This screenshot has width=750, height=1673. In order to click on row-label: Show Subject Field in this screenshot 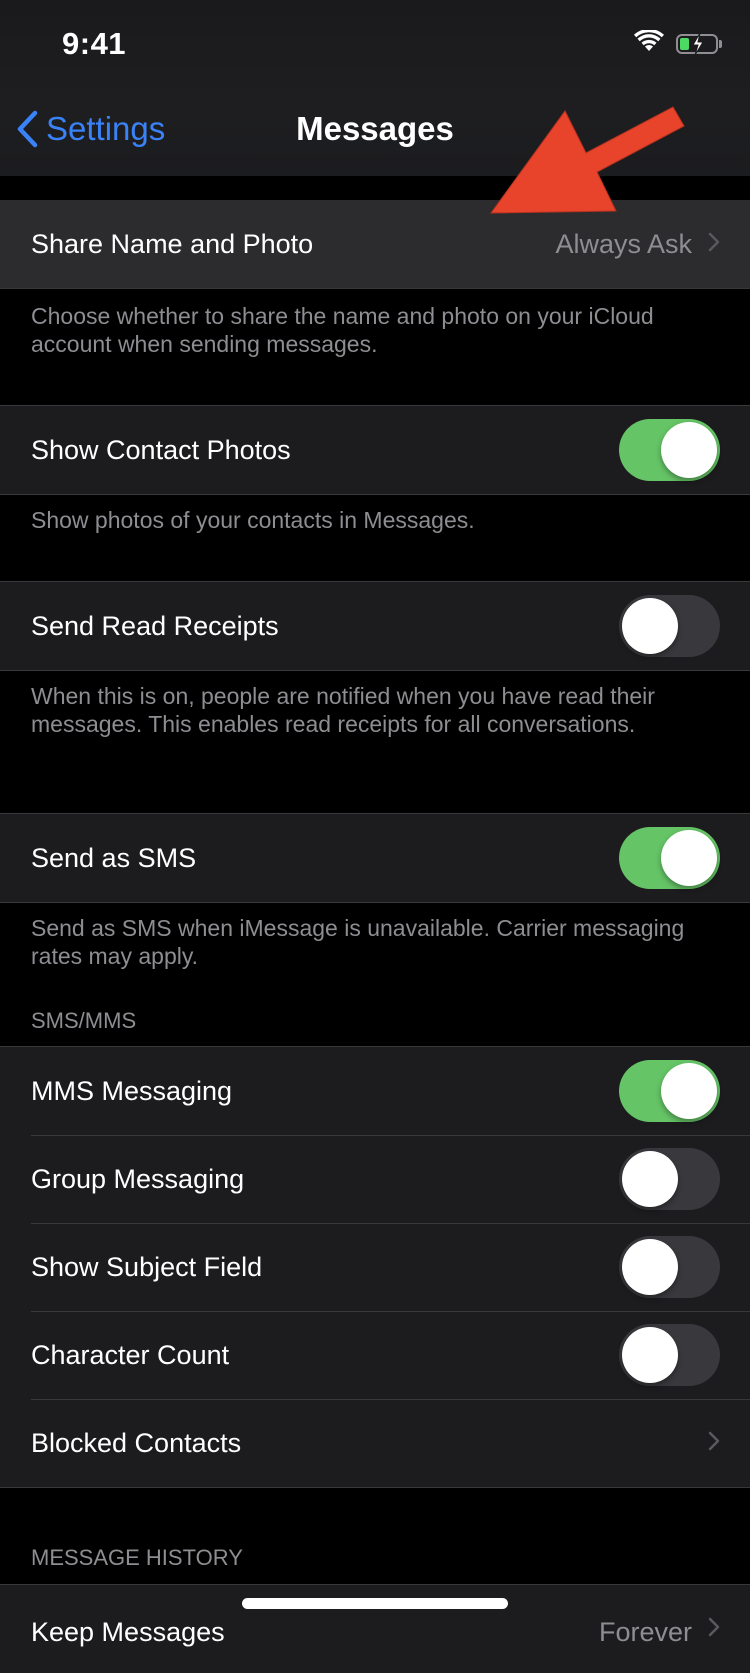, I will do `click(147, 1266)`.